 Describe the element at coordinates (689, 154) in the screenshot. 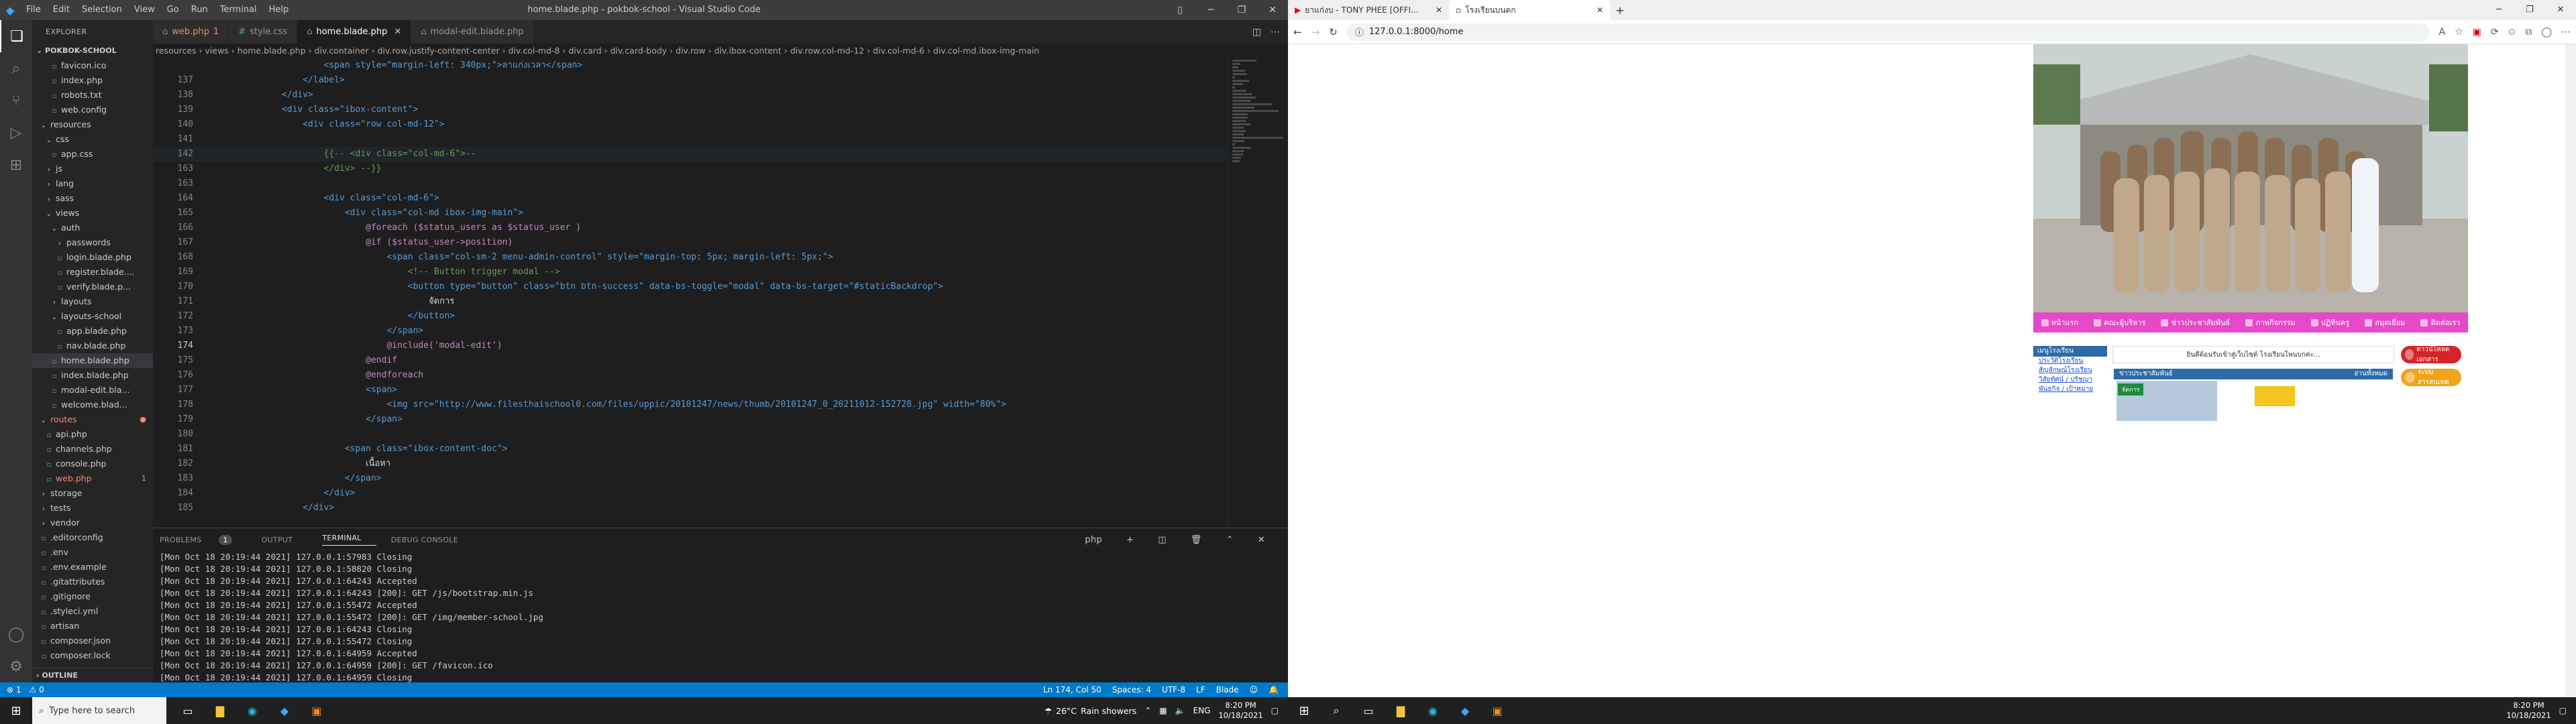

I see `code-line: 142 {{-- <div class="col-md-6">--` at that location.